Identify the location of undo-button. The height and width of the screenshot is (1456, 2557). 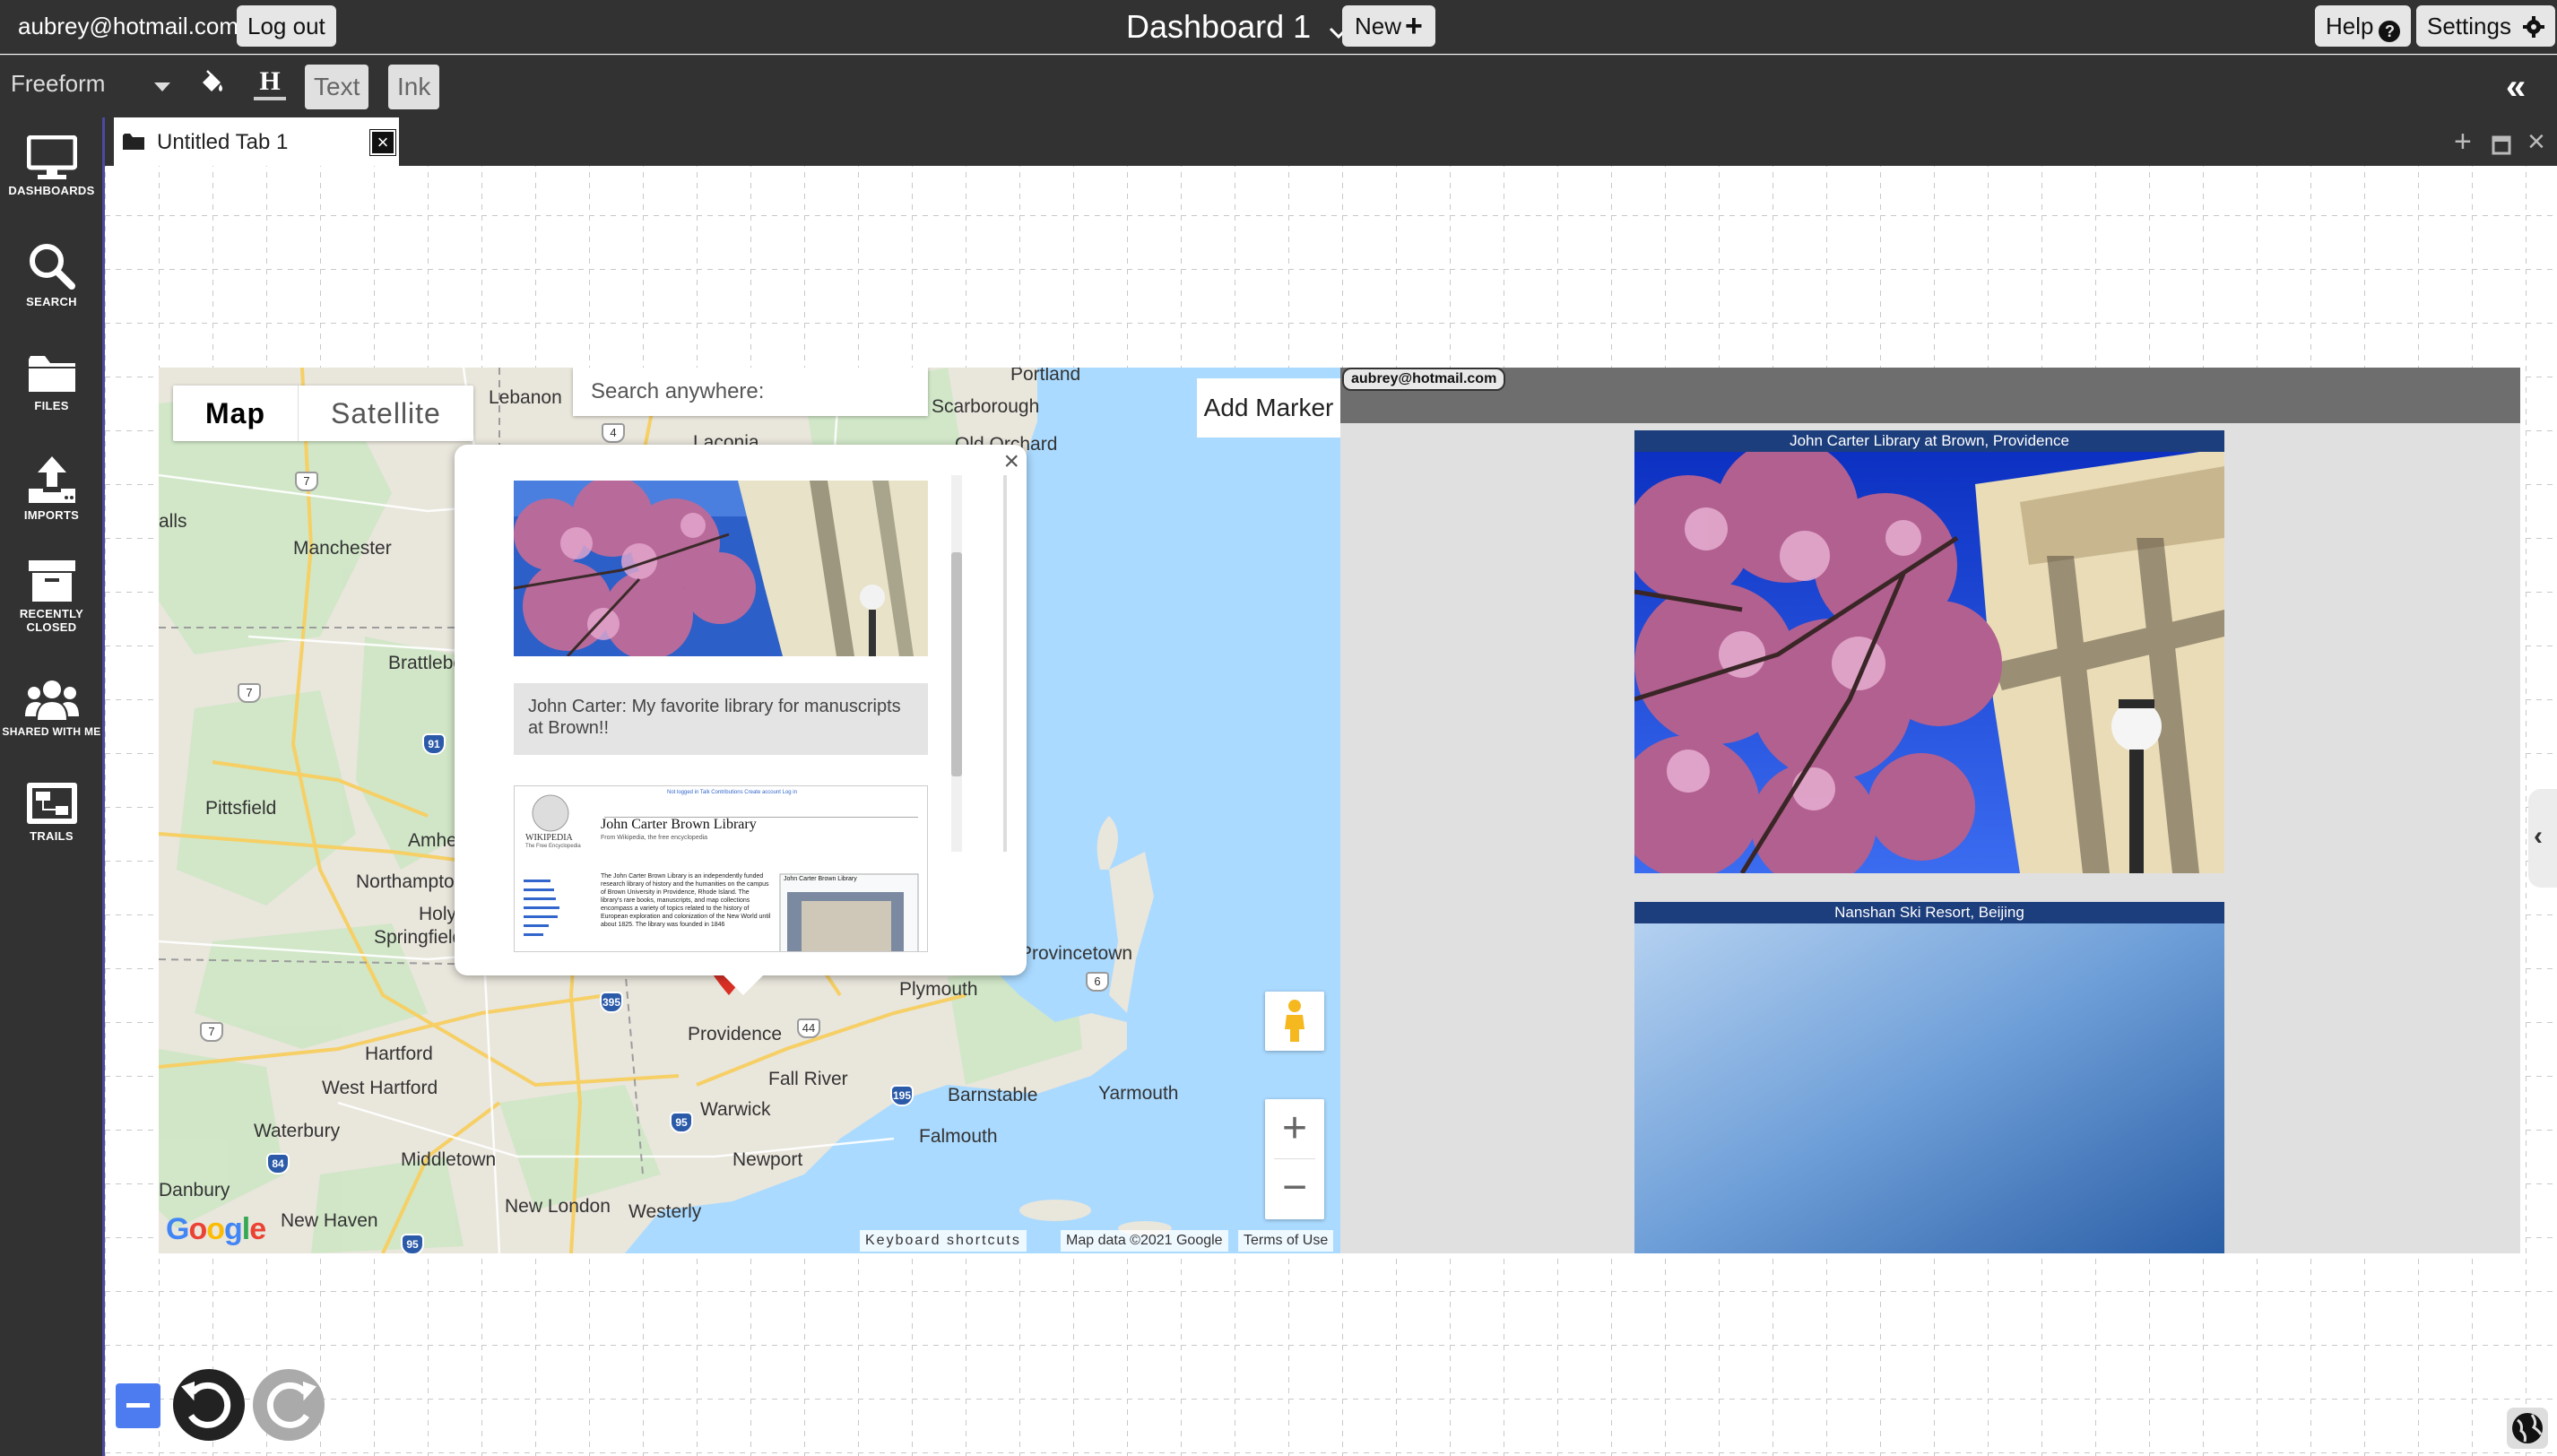
(209, 1405).